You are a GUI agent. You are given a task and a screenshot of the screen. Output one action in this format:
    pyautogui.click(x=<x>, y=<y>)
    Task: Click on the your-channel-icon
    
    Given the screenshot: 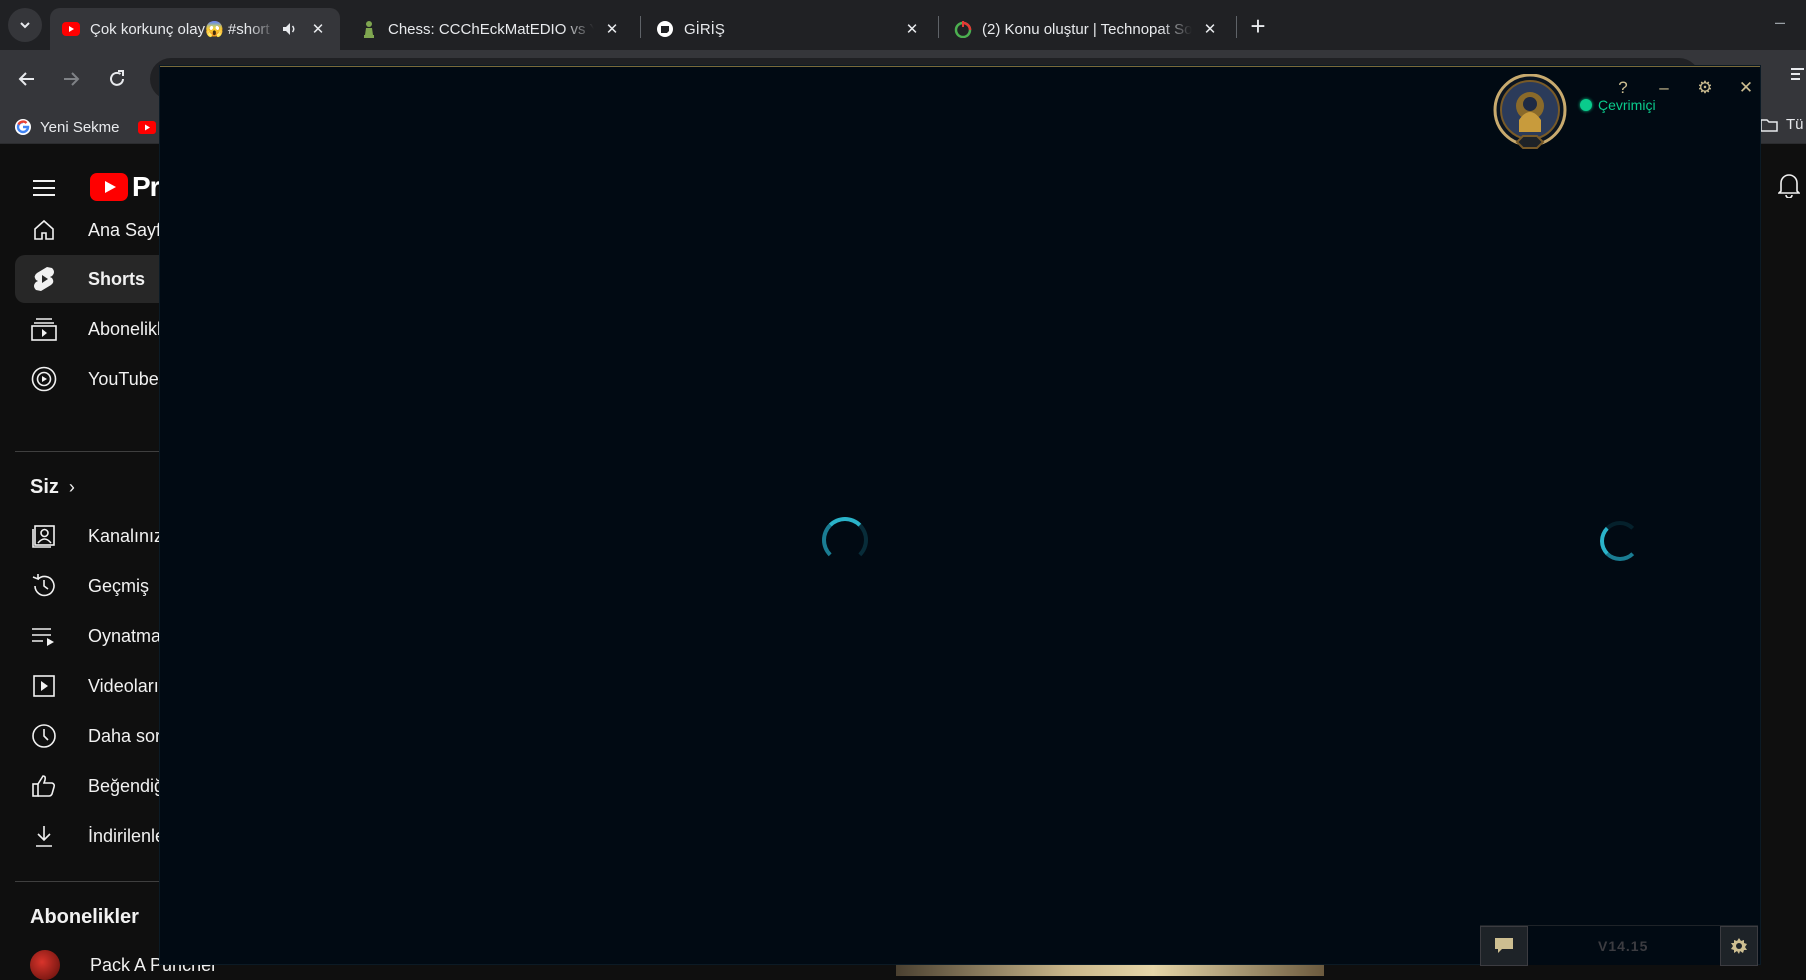 What is the action you would take?
    pyautogui.click(x=44, y=536)
    